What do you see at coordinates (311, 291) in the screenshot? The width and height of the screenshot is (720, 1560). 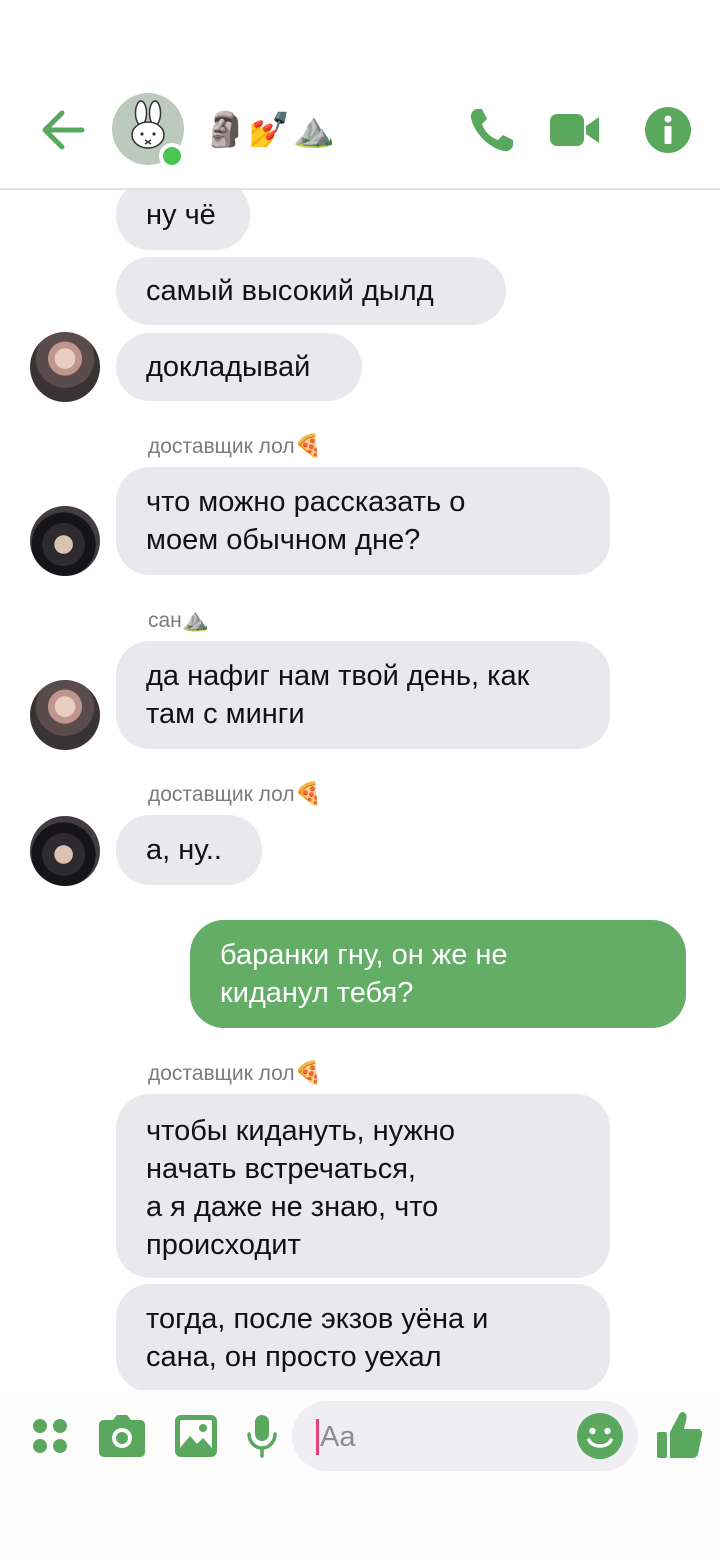 I see `message-bubble-incoming: самый высокий дылд` at bounding box center [311, 291].